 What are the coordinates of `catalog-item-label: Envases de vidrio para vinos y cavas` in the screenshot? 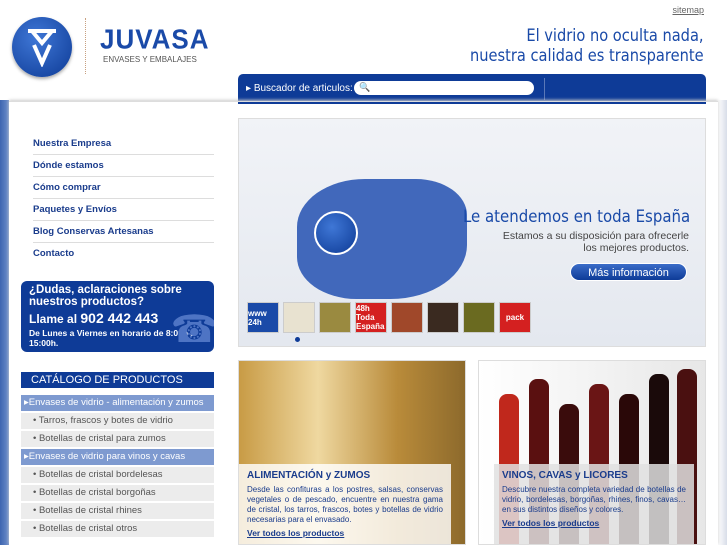 It's located at (107, 456).